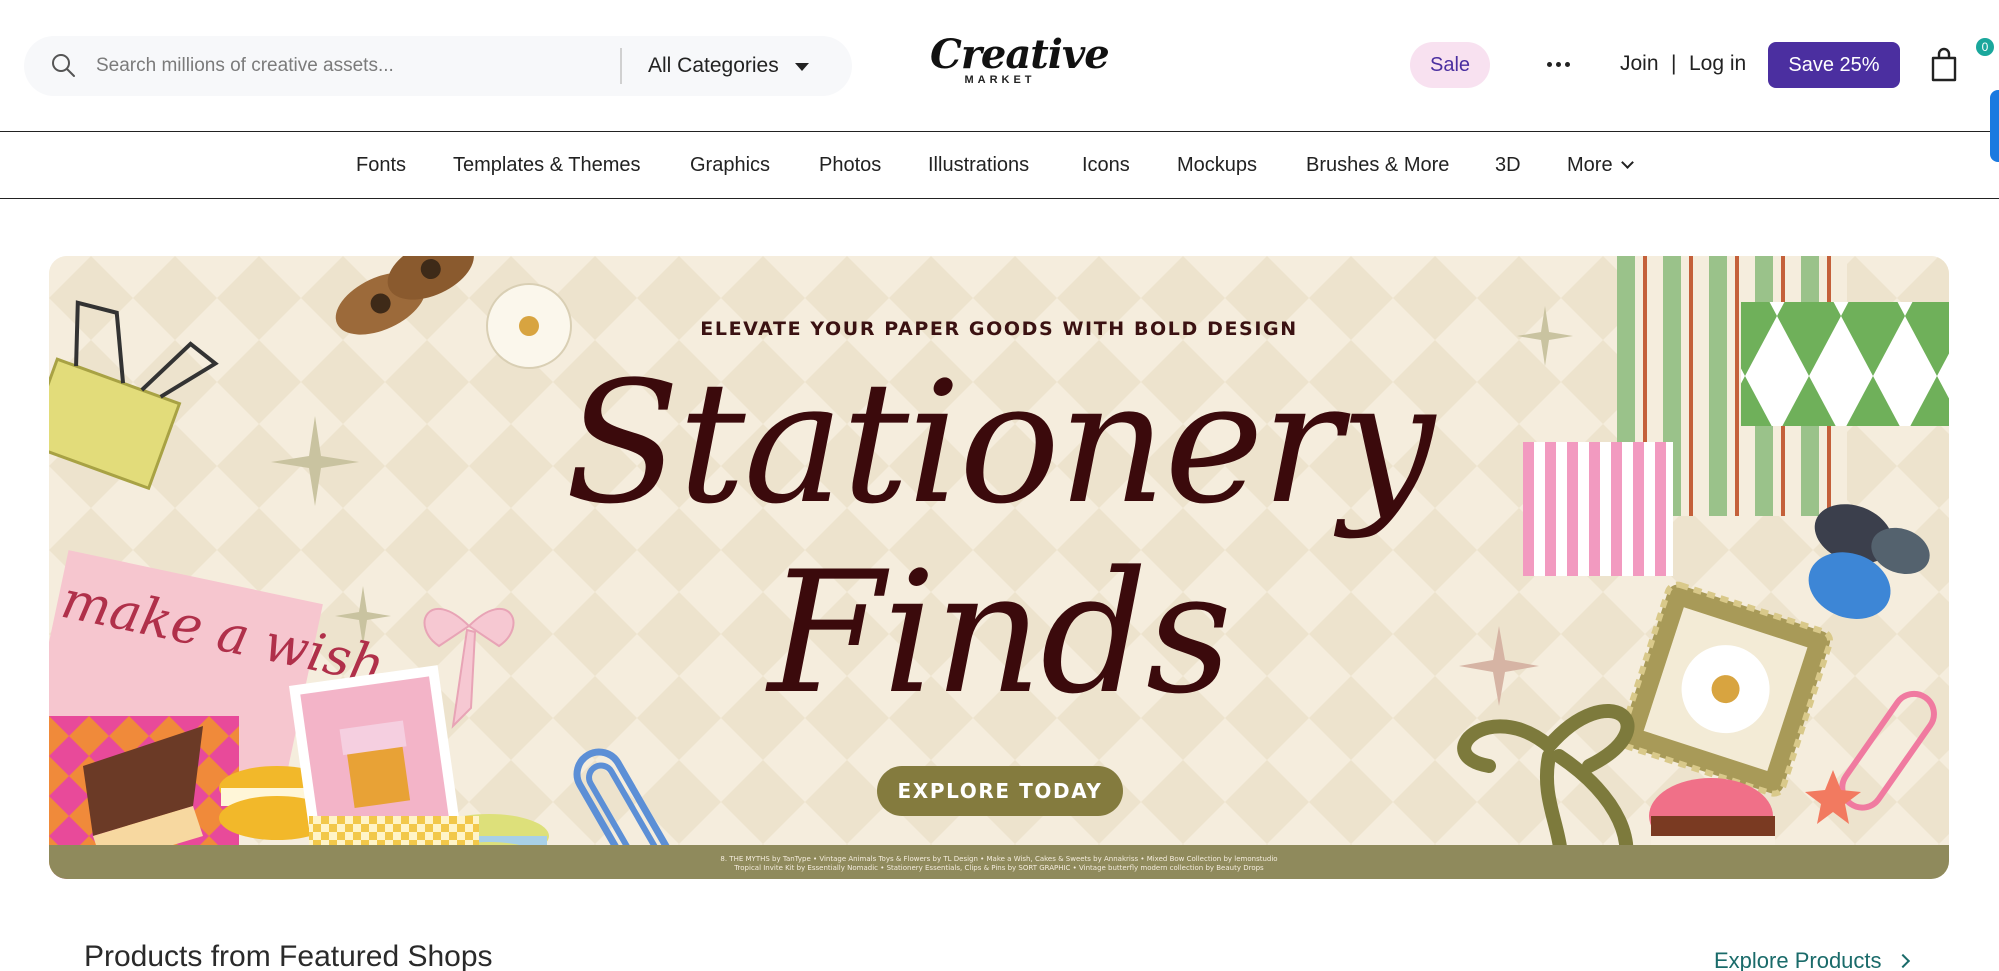 The image size is (1999, 971). I want to click on nav-item-fonts: Fonts, so click(381, 165).